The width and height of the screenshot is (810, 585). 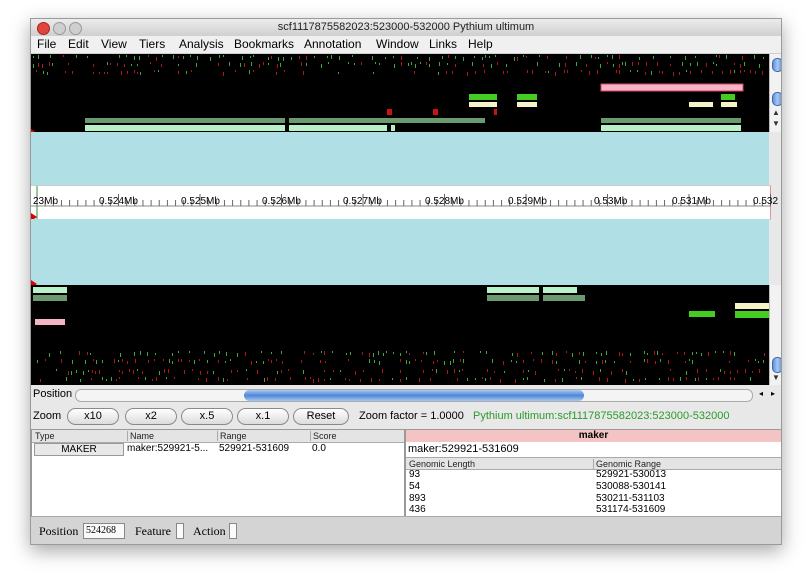 I want to click on reset-button: Reset, so click(x=321, y=416).